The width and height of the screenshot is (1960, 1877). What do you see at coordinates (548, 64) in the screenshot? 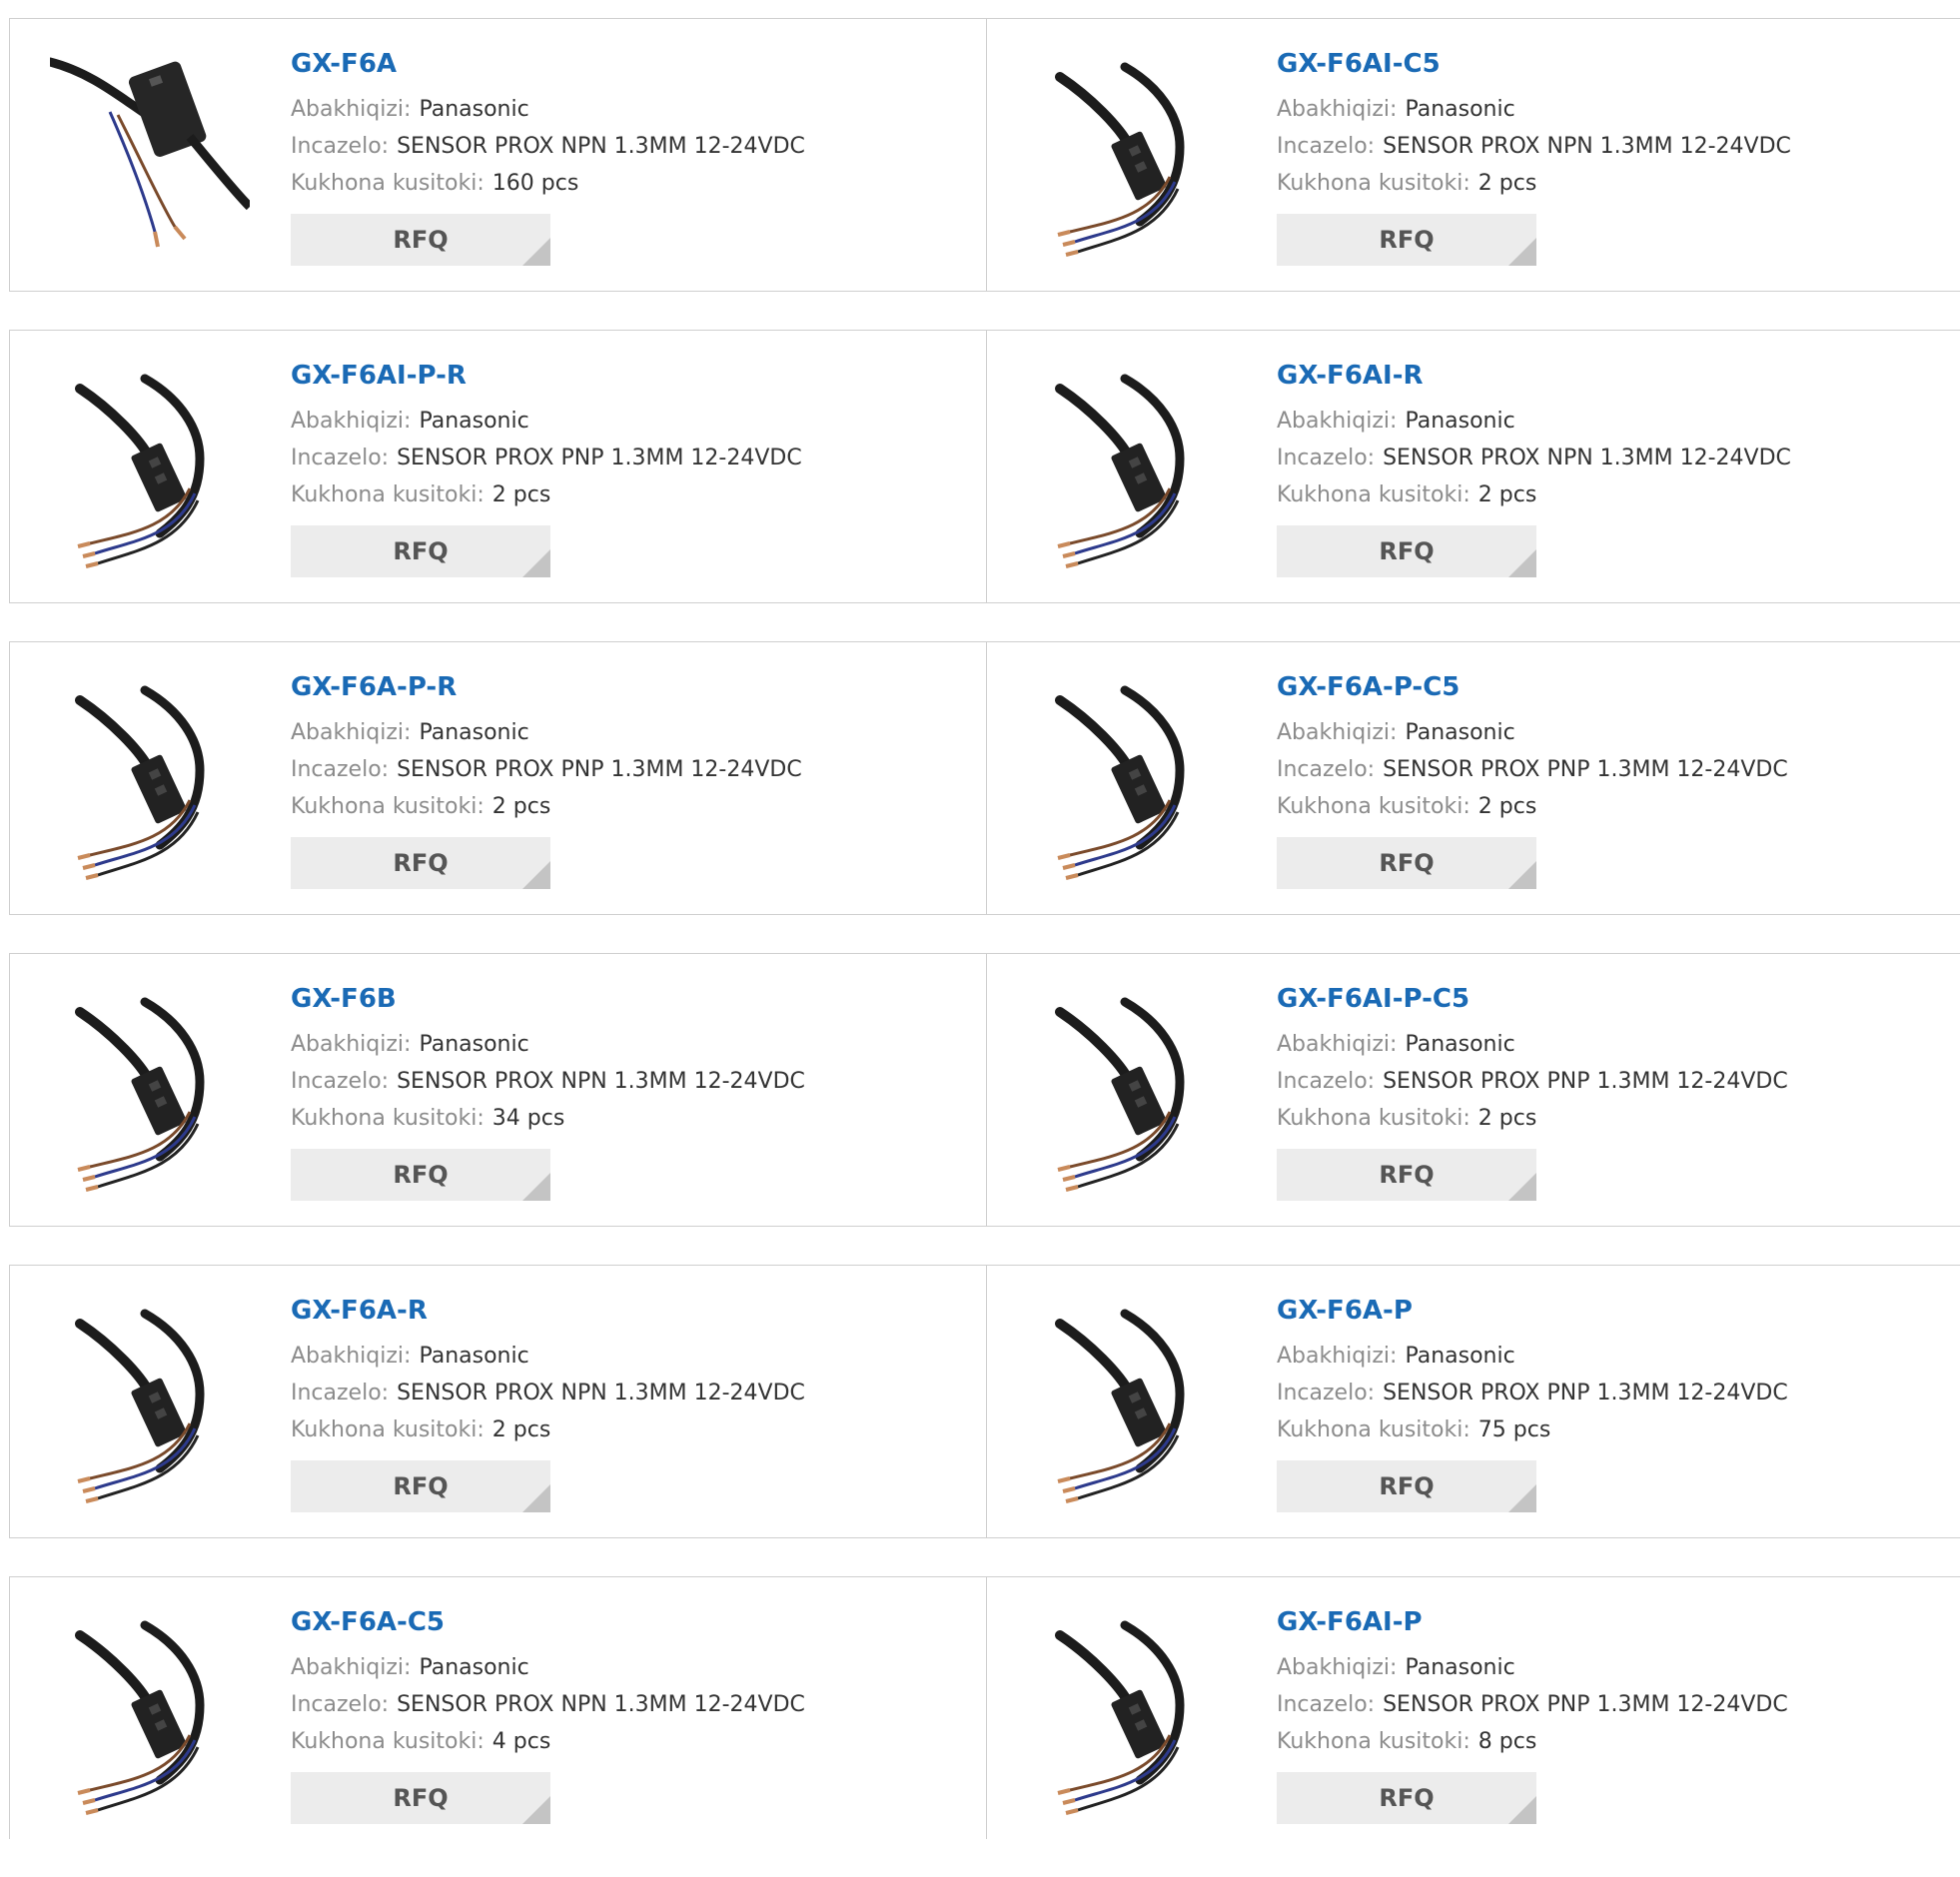
I see `product-name-link: GX-F6A` at bounding box center [548, 64].